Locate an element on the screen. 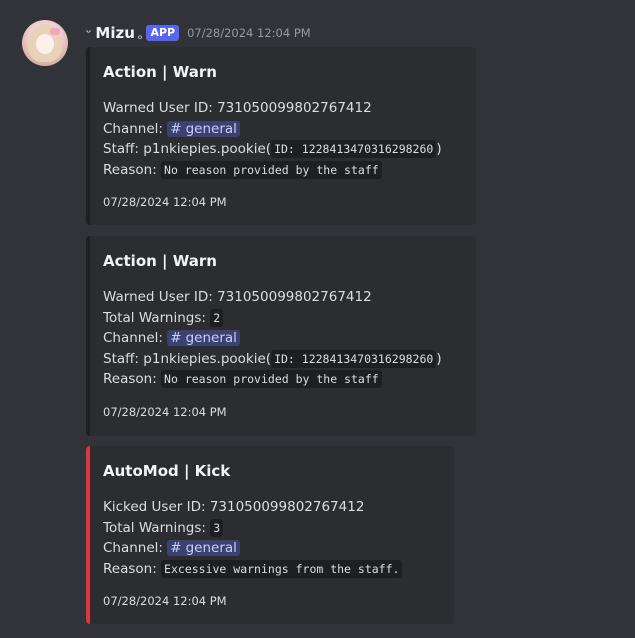 The width and height of the screenshot is (635, 638). total-warnings-line: Total Warnings: 3 is located at coordinates (270, 528).